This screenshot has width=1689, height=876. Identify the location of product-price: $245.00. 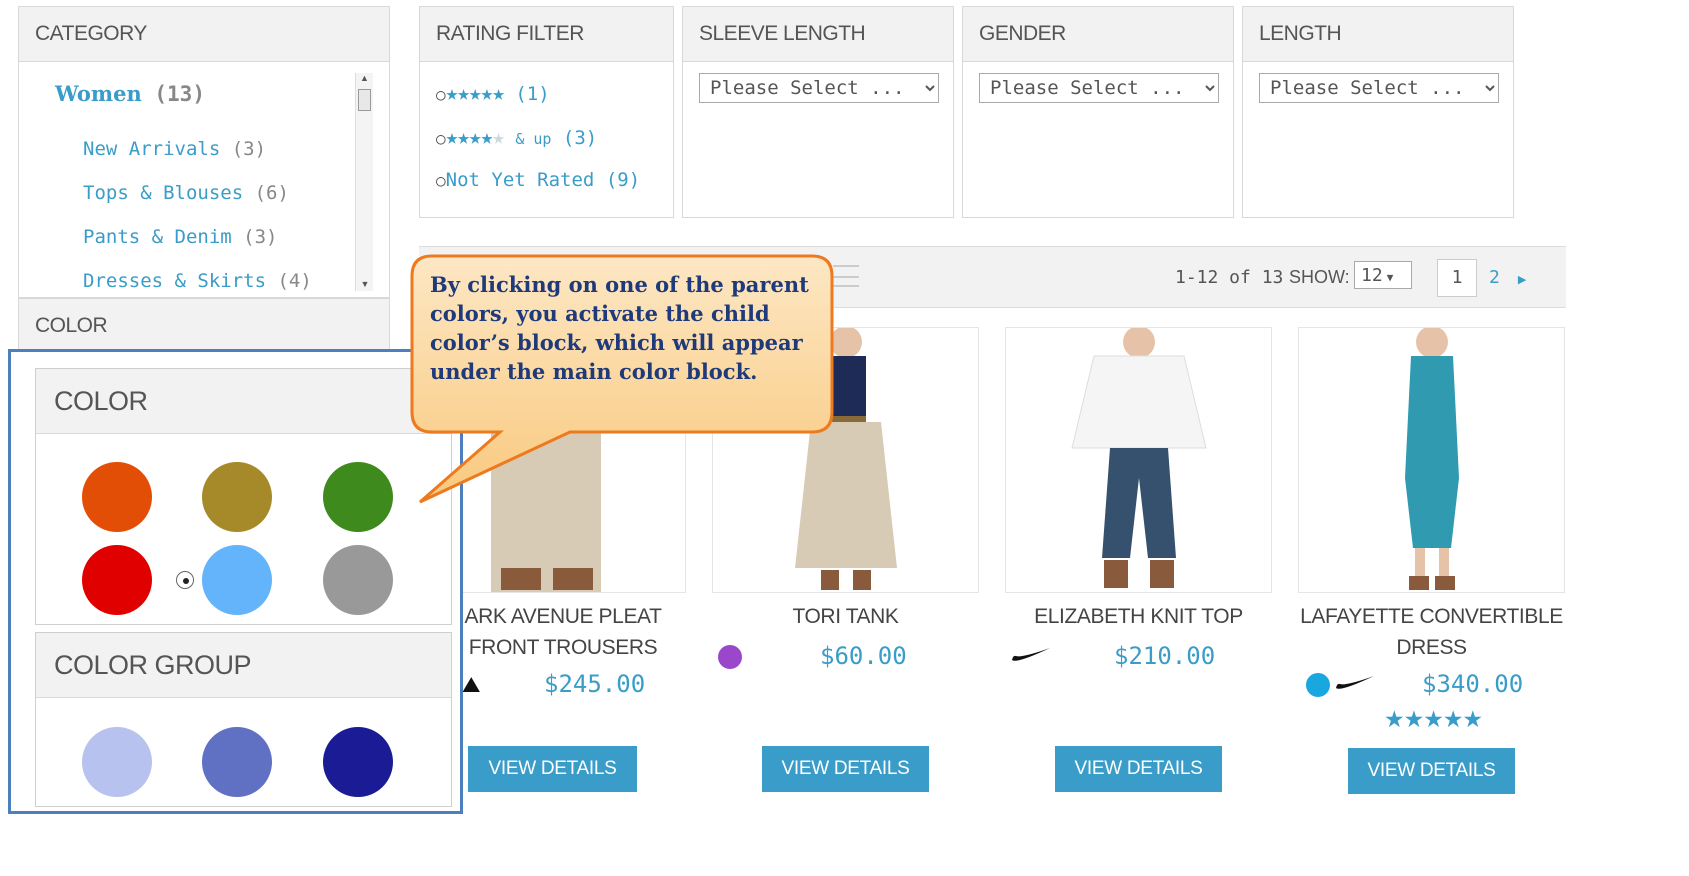
(595, 684).